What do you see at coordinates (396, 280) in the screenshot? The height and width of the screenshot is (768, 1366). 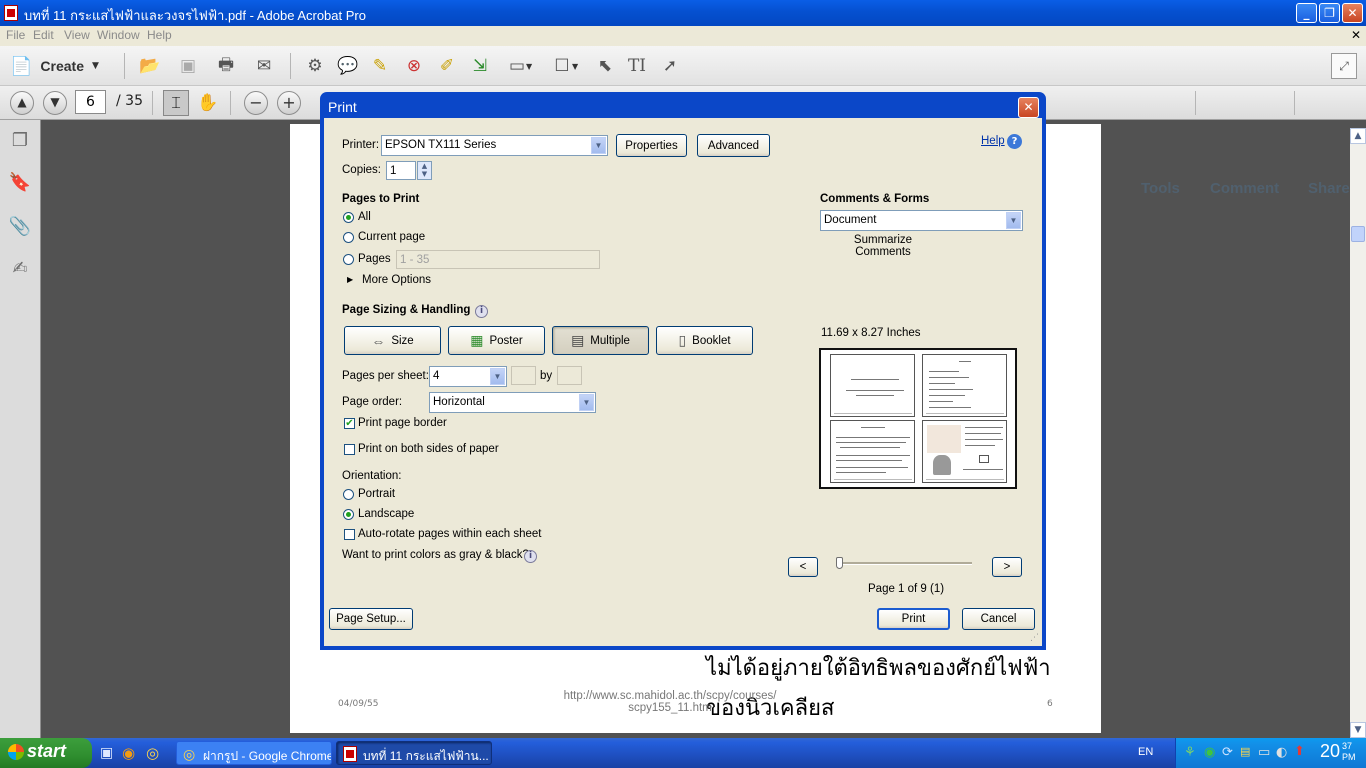 I see `more-options-toggle: More Options` at bounding box center [396, 280].